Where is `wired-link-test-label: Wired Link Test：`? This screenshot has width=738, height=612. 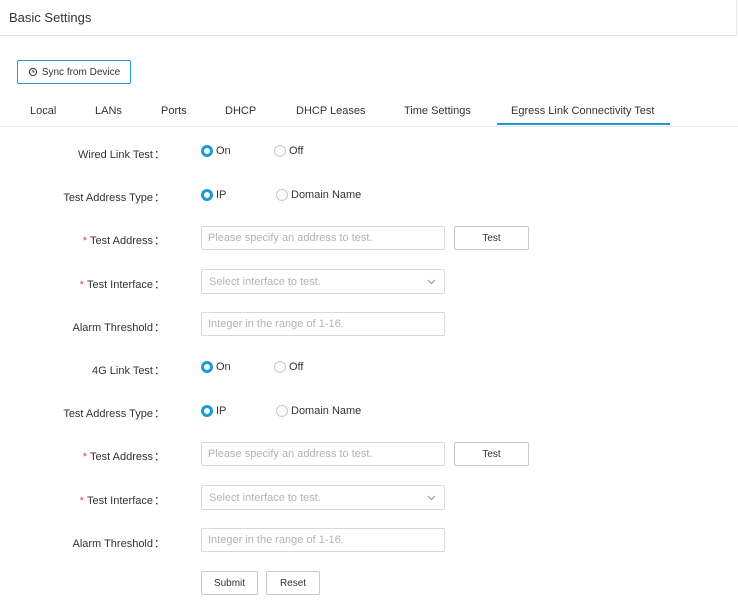 wired-link-test-label: Wired Link Test： is located at coordinates (121, 154).